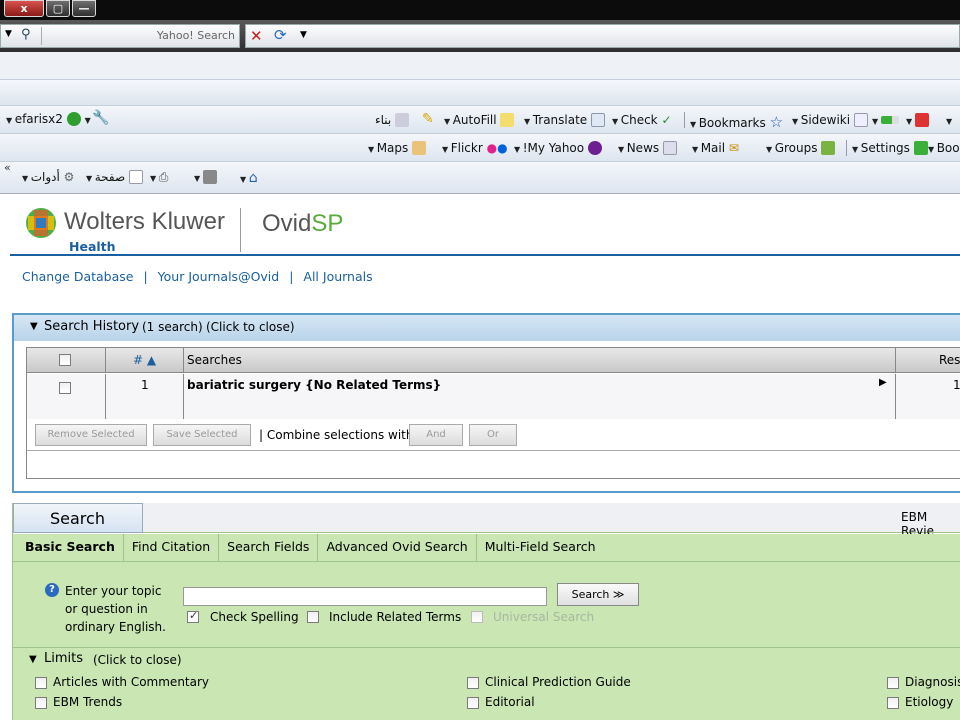 The width and height of the screenshot is (960, 720). I want to click on refresh-icon: ⟳, so click(280, 35).